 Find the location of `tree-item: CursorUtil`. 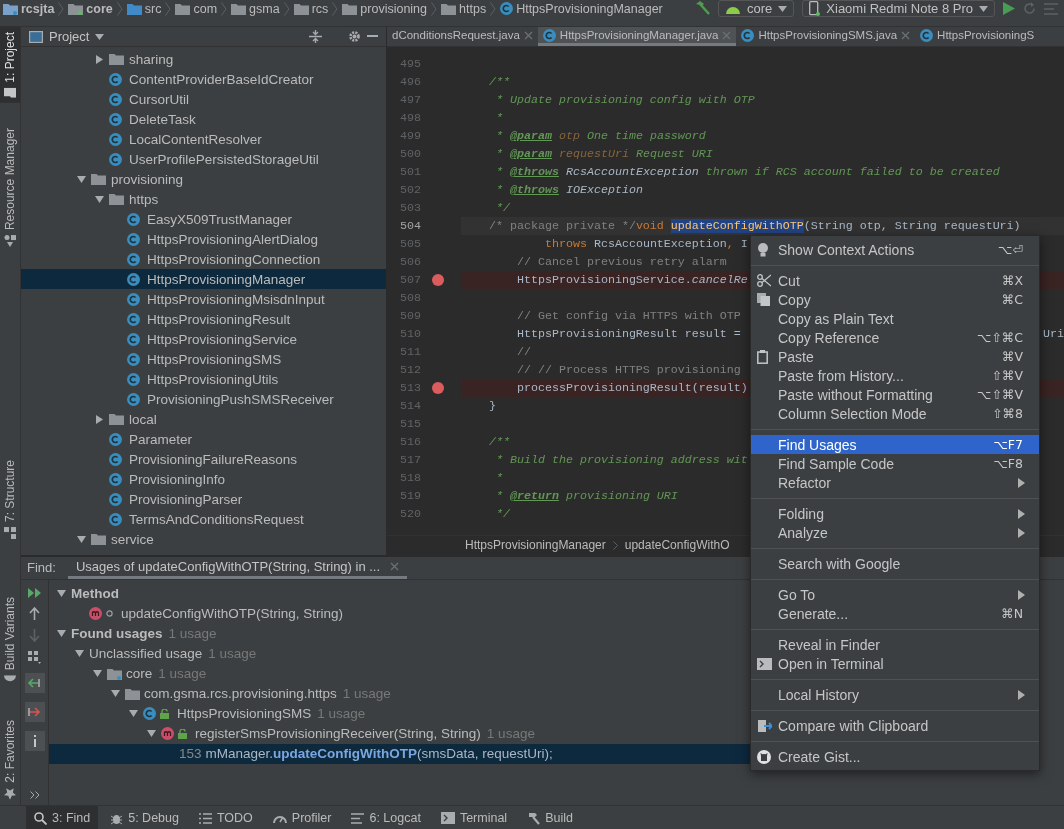

tree-item: CursorUtil is located at coordinates (203, 99).